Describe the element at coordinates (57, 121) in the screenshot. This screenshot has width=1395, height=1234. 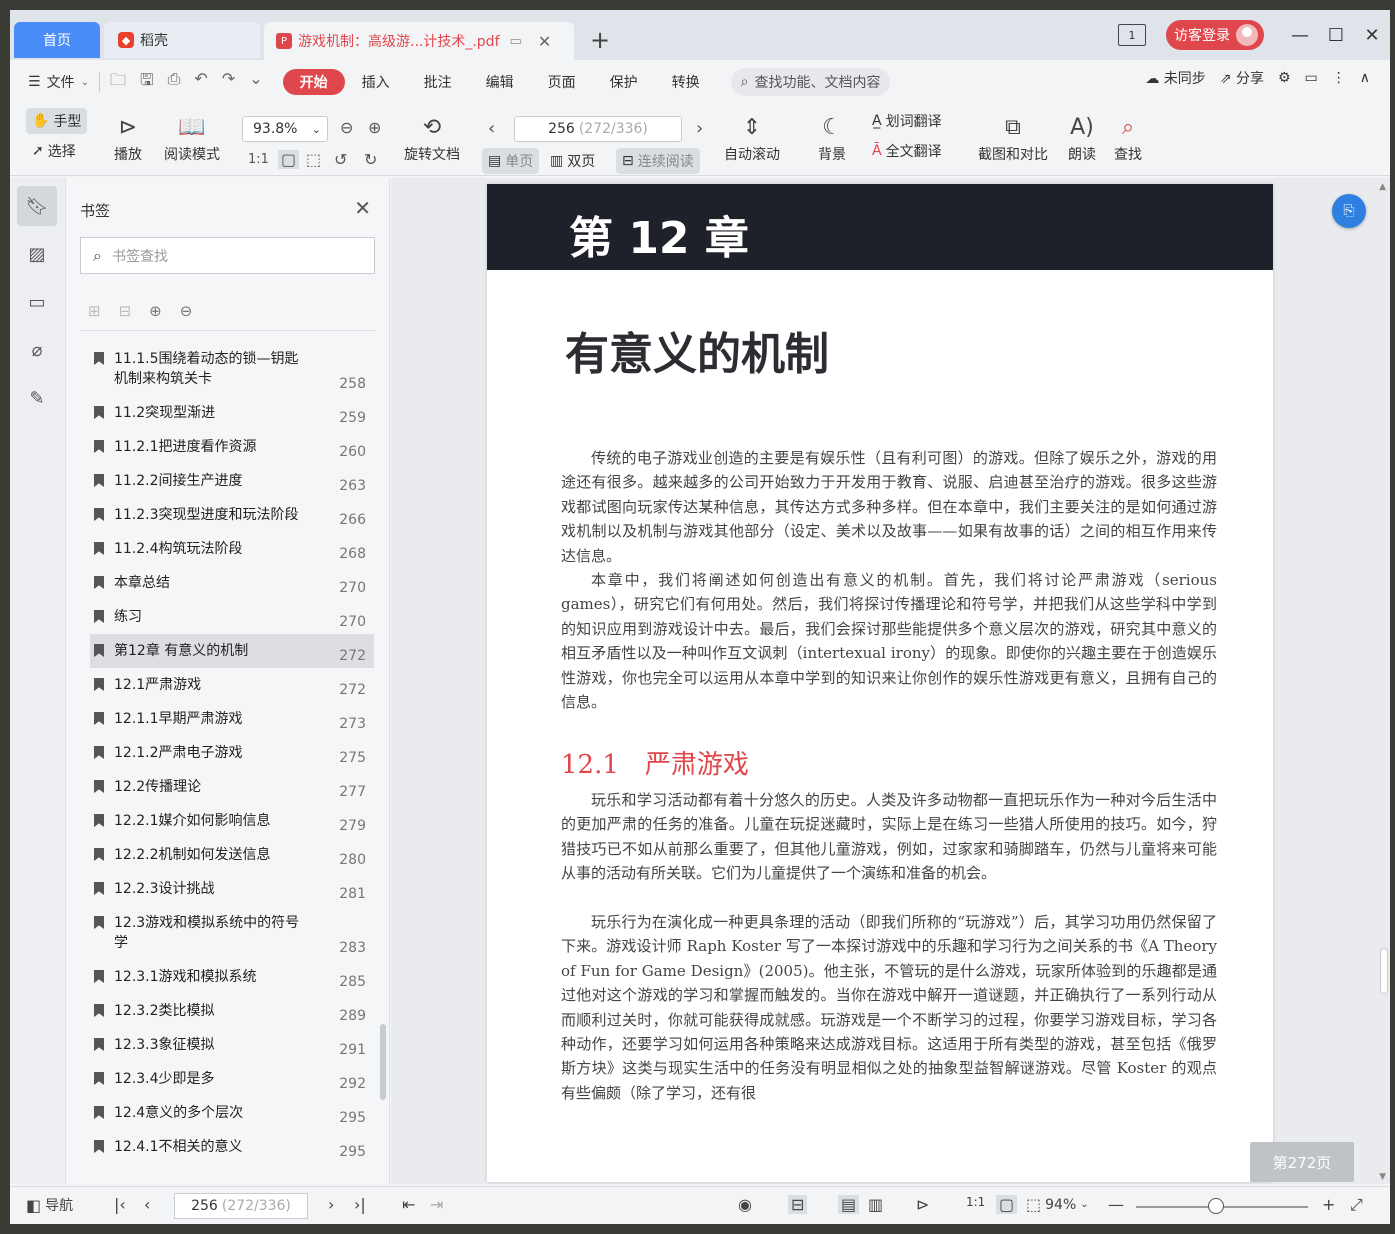
I see `hand-tool-button: ✋ 手型` at that location.